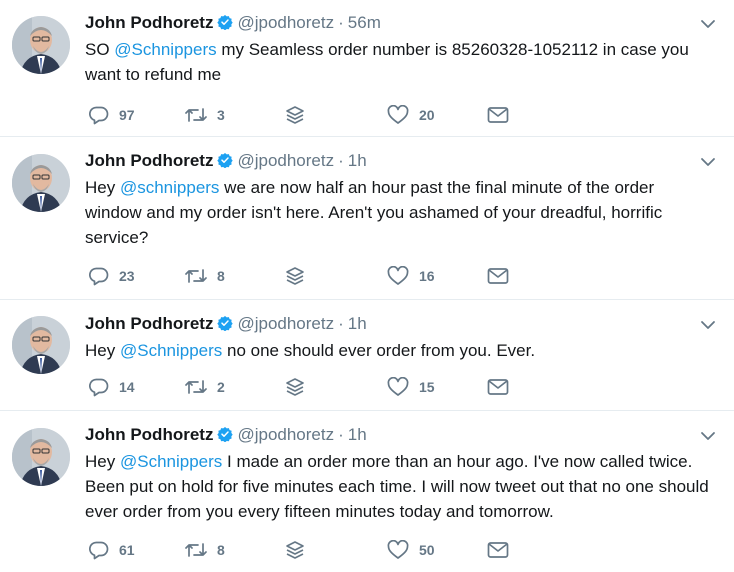  Describe the element at coordinates (379, 350) in the screenshot. I see `tweet-text-part: no one should ever order from you. Ever.` at that location.